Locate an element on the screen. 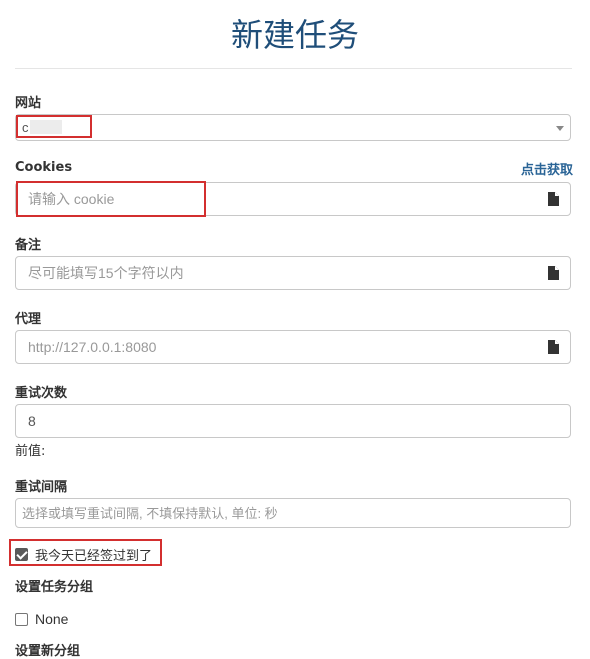 This screenshot has width=590, height=659. retry-interval-input is located at coordinates (272, 513).